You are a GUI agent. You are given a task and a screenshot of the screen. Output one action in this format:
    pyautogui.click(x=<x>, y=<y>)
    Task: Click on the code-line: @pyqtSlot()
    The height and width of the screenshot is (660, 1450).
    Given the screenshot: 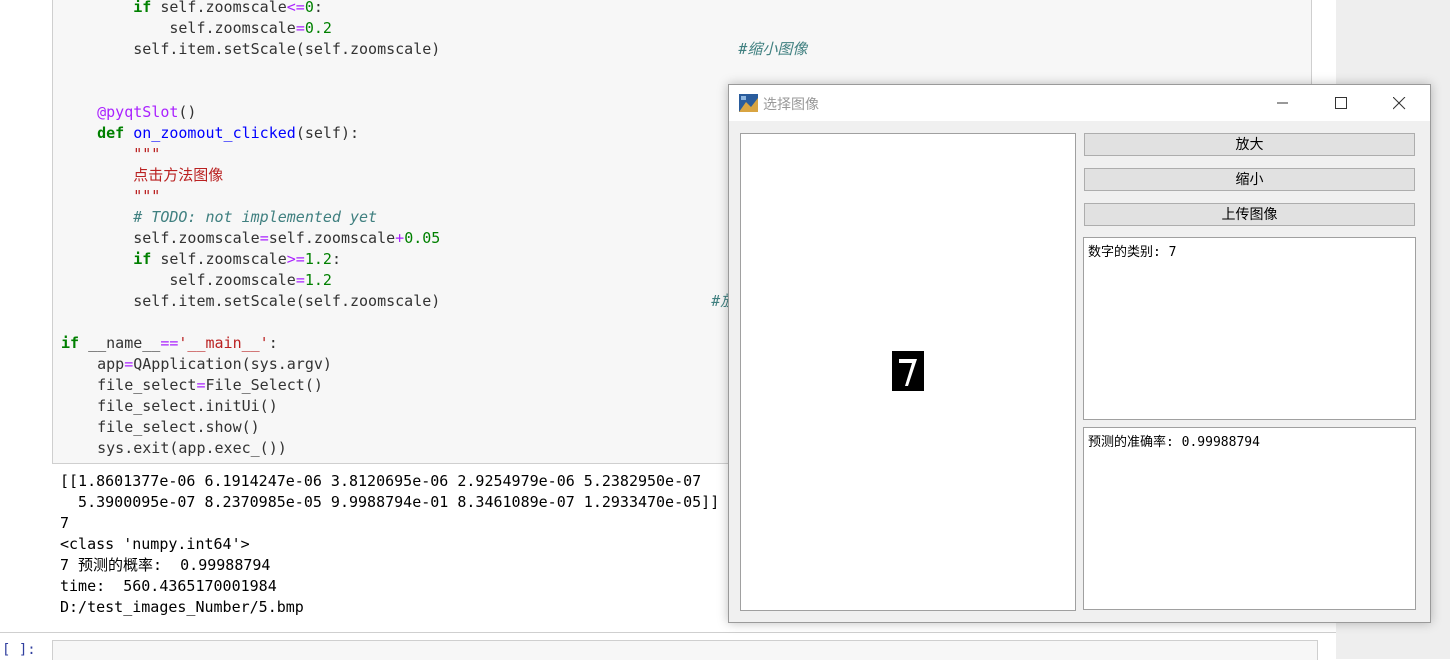 What is the action you would take?
    pyautogui.click(x=128, y=112)
    